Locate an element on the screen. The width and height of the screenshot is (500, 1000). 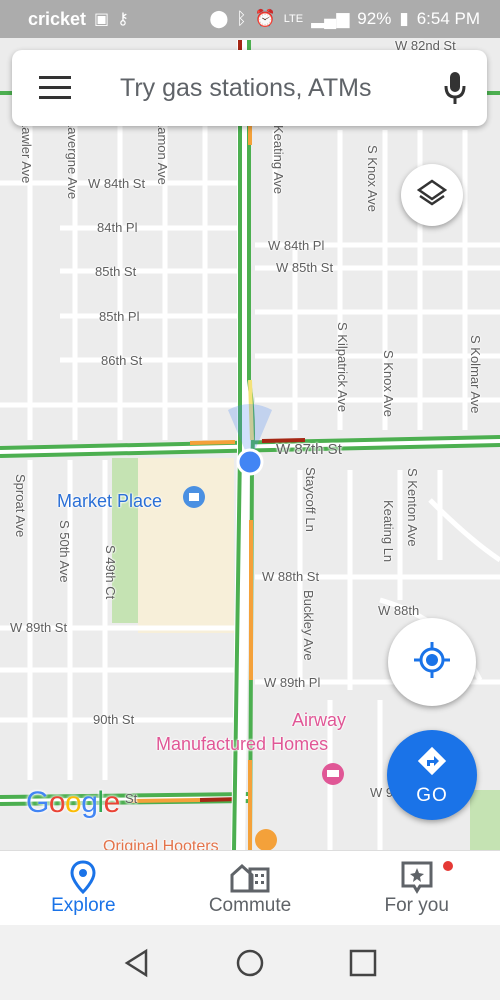
street-label: W 89th St is located at coordinates (39, 627).